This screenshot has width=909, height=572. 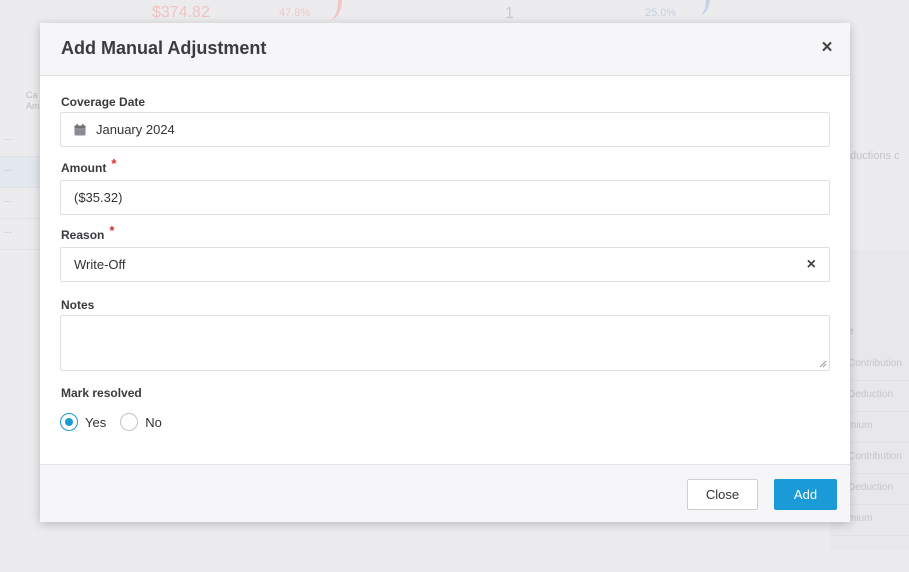 What do you see at coordinates (135, 129) in the screenshot?
I see `coverage-date-value: January 2024` at bounding box center [135, 129].